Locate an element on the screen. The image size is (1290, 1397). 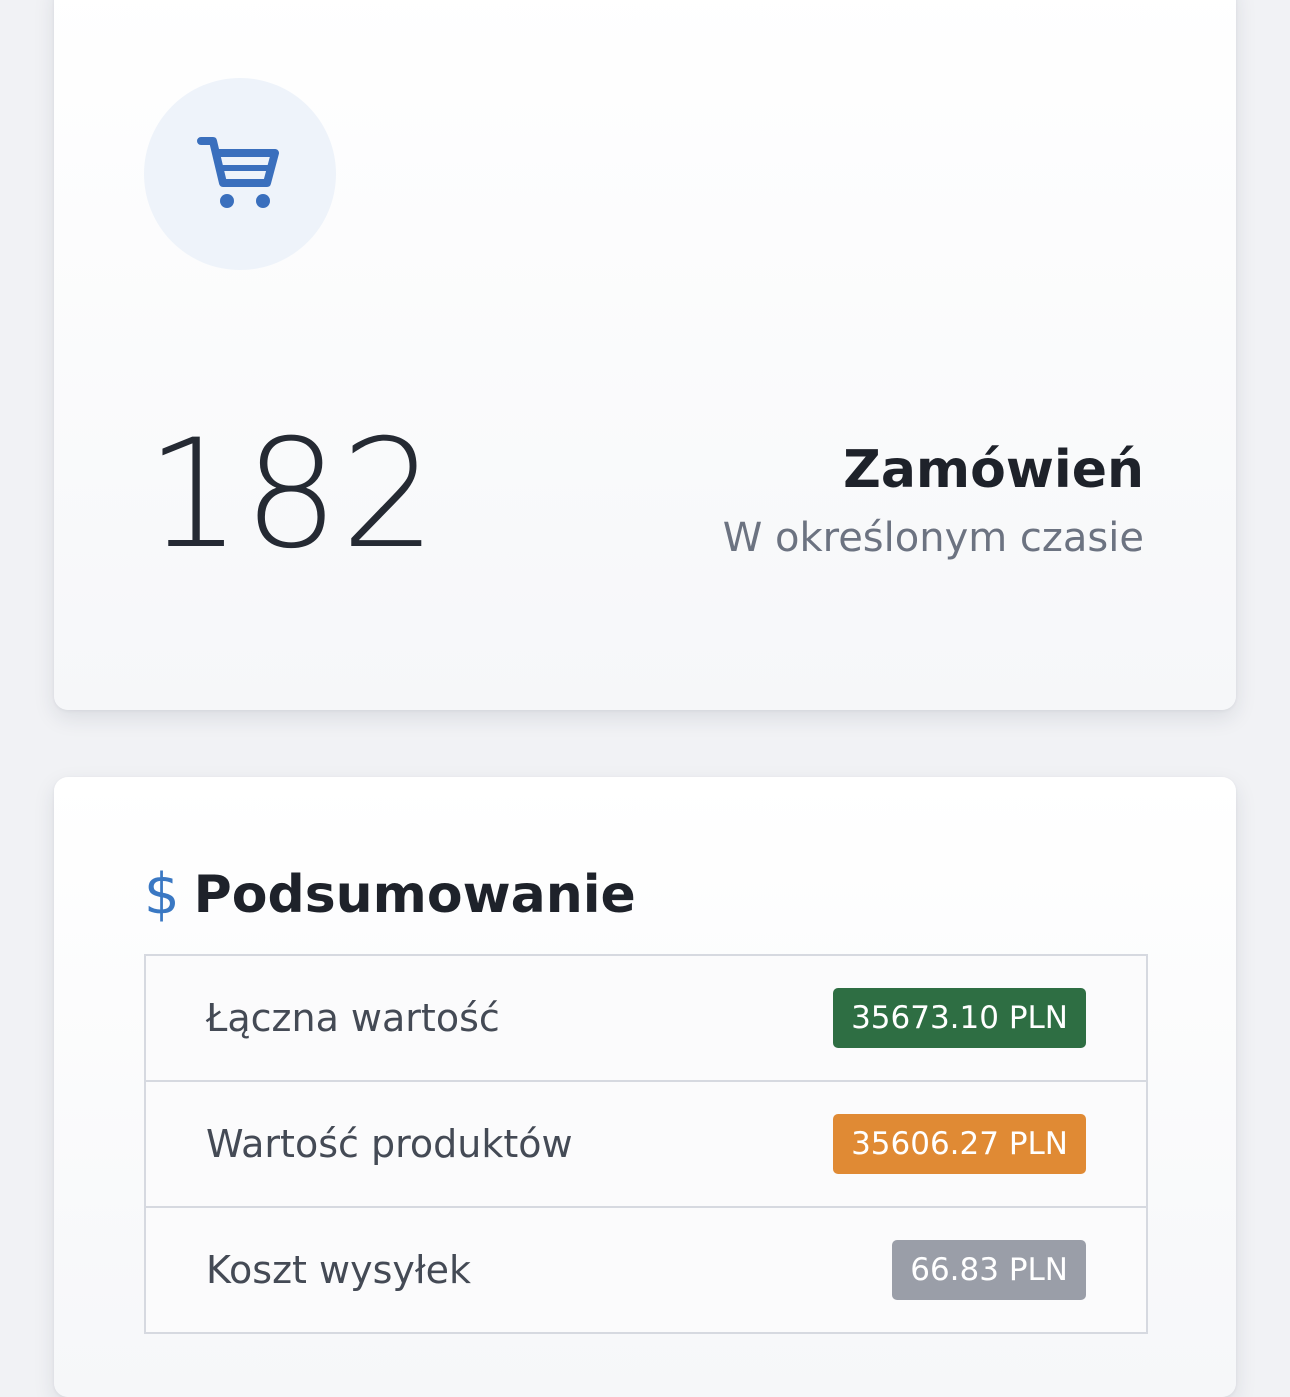
cart-icon-circle is located at coordinates (240, 174).